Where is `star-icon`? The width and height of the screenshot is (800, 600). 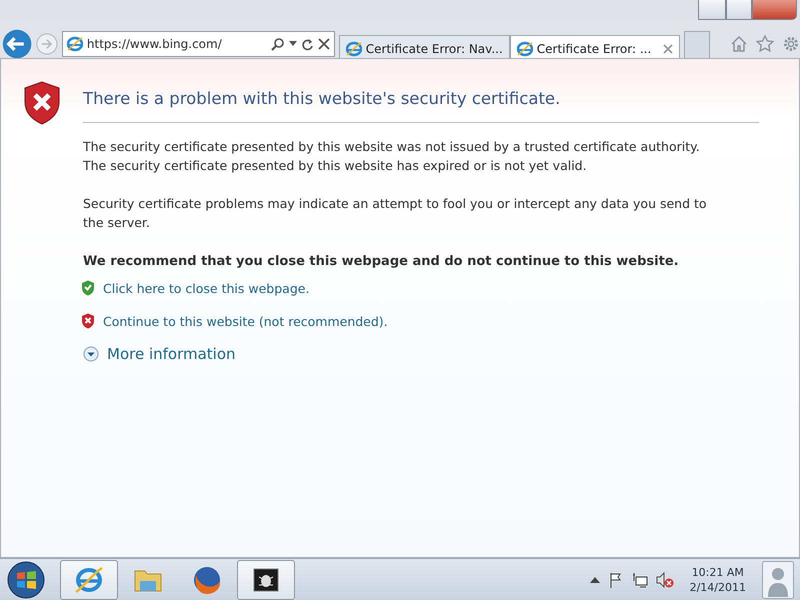 star-icon is located at coordinates (765, 44).